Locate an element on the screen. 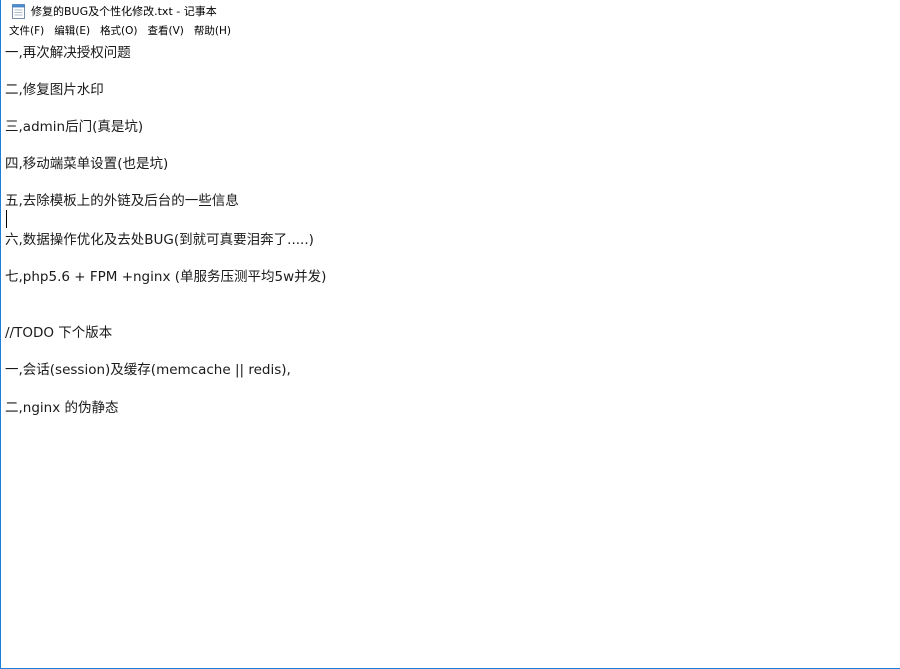 This screenshot has width=900, height=669. text-line: 四,移动端菜单设置(也是坑) is located at coordinates (87, 164).